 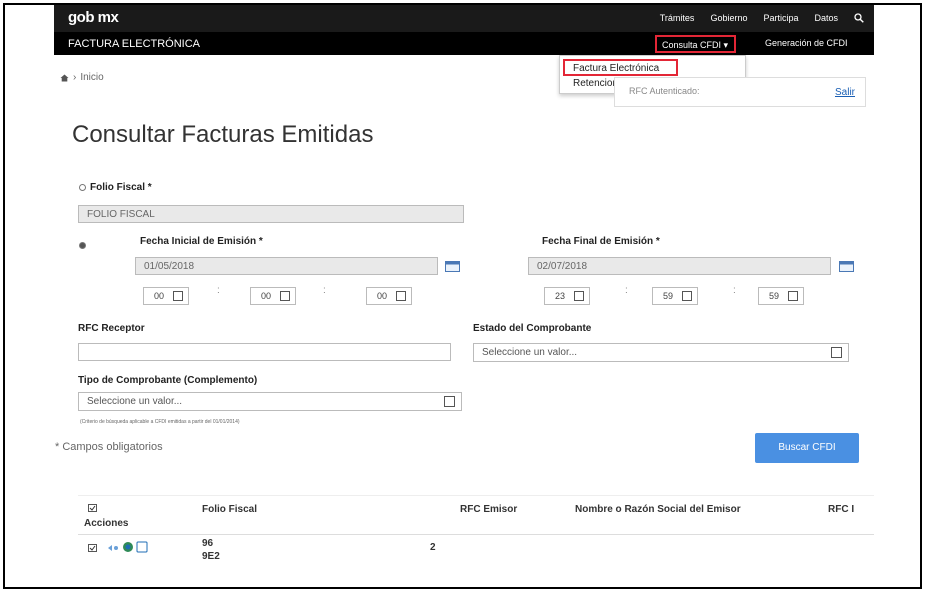 What do you see at coordinates (264, 352) in the screenshot?
I see `rfc-receptor-input` at bounding box center [264, 352].